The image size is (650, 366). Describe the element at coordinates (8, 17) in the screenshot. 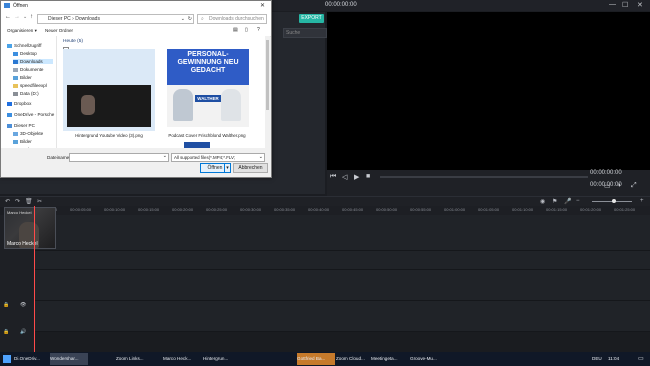

I see `back-icon: ←` at that location.